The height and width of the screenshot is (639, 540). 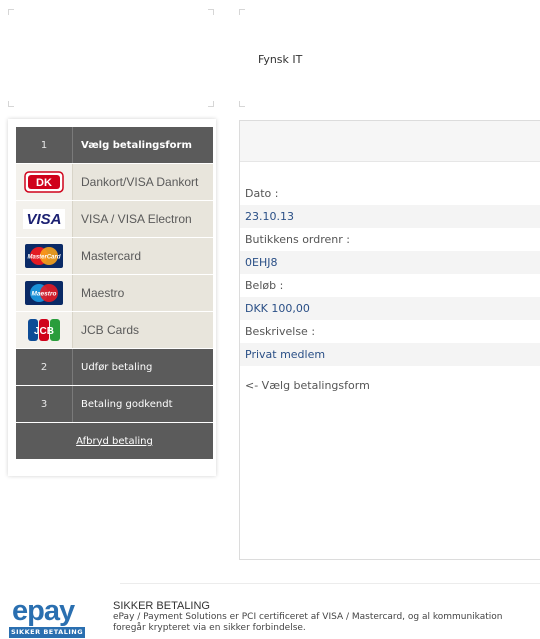 What do you see at coordinates (136, 219) in the screenshot?
I see `card-option-label: VISA / VISA Electron` at bounding box center [136, 219].